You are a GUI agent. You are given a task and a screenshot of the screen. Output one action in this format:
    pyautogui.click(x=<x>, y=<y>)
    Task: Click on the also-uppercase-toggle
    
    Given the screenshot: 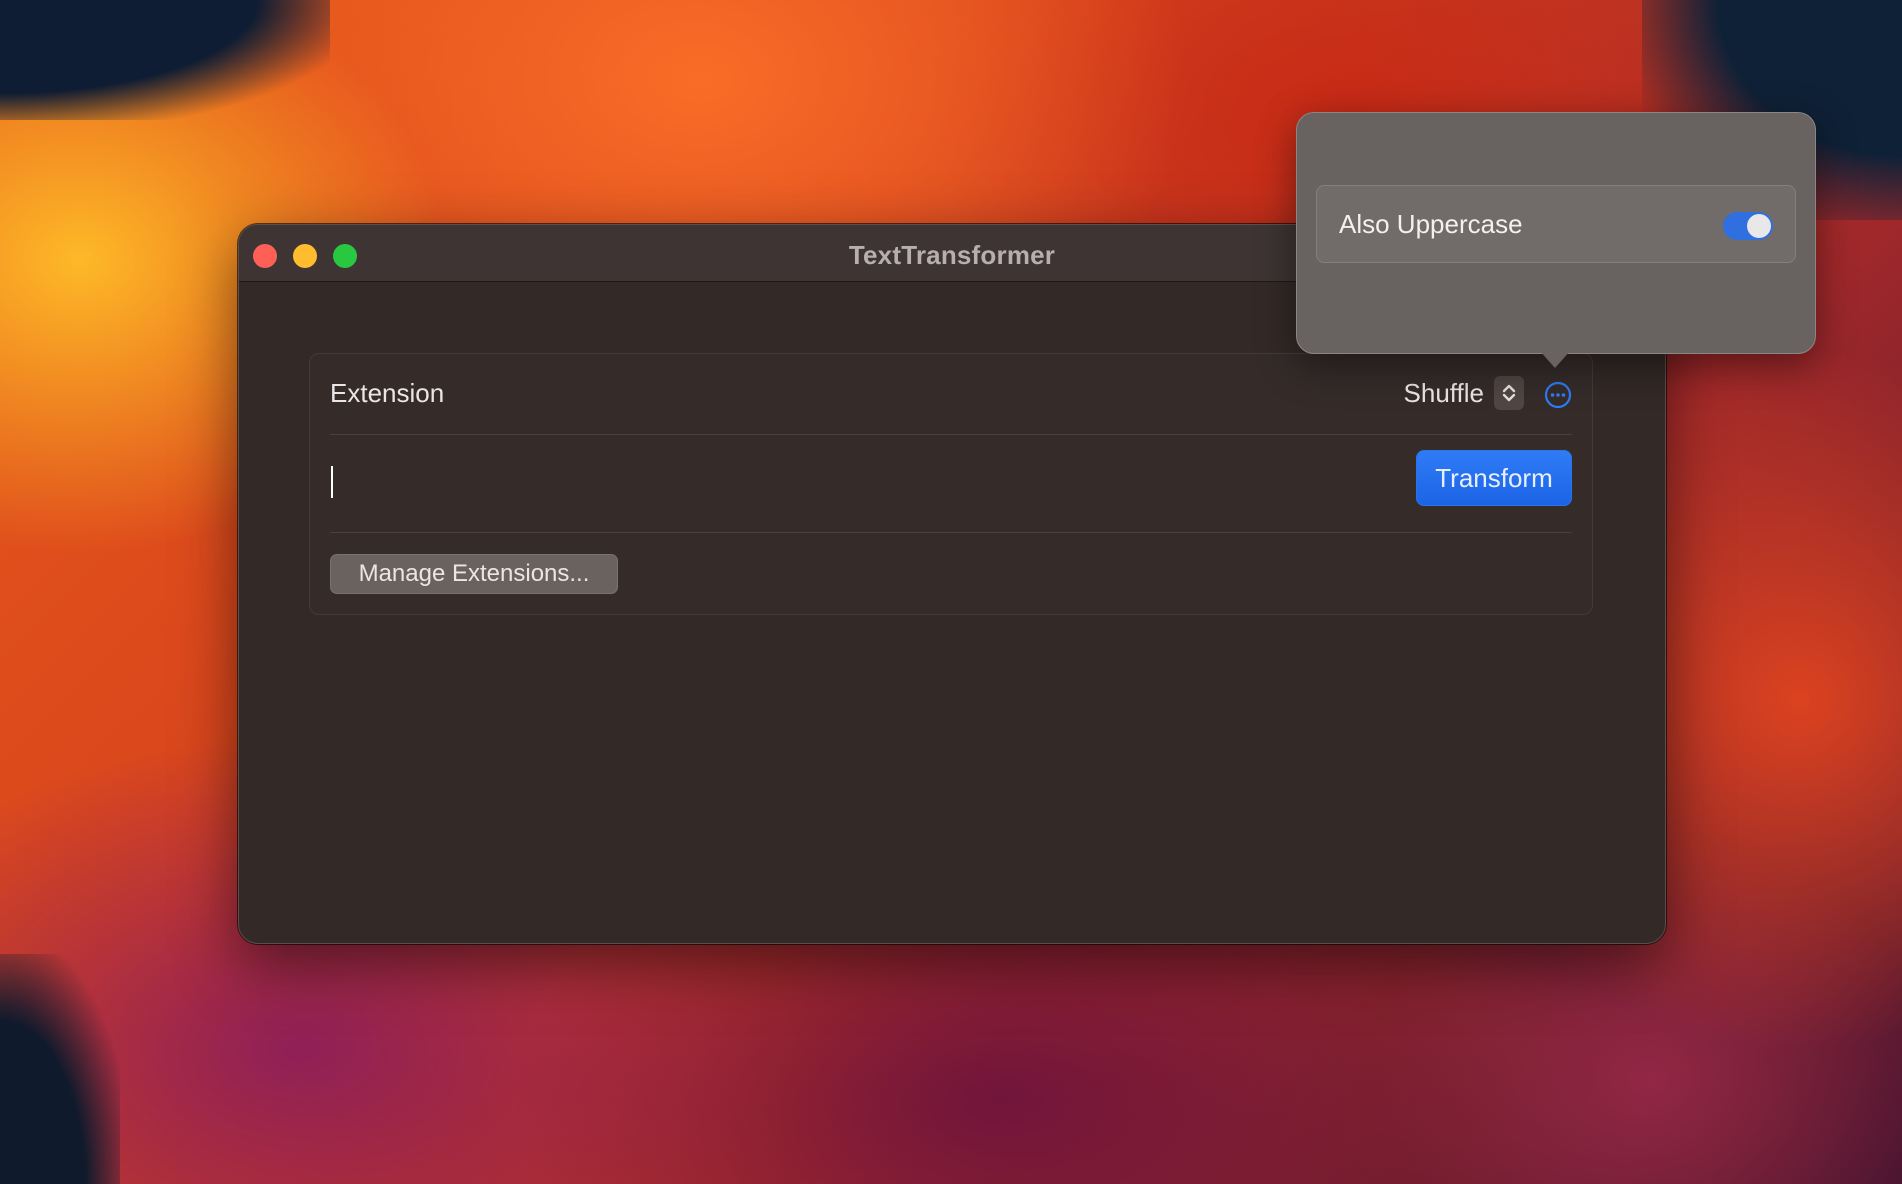 What is the action you would take?
    pyautogui.click(x=1748, y=226)
    